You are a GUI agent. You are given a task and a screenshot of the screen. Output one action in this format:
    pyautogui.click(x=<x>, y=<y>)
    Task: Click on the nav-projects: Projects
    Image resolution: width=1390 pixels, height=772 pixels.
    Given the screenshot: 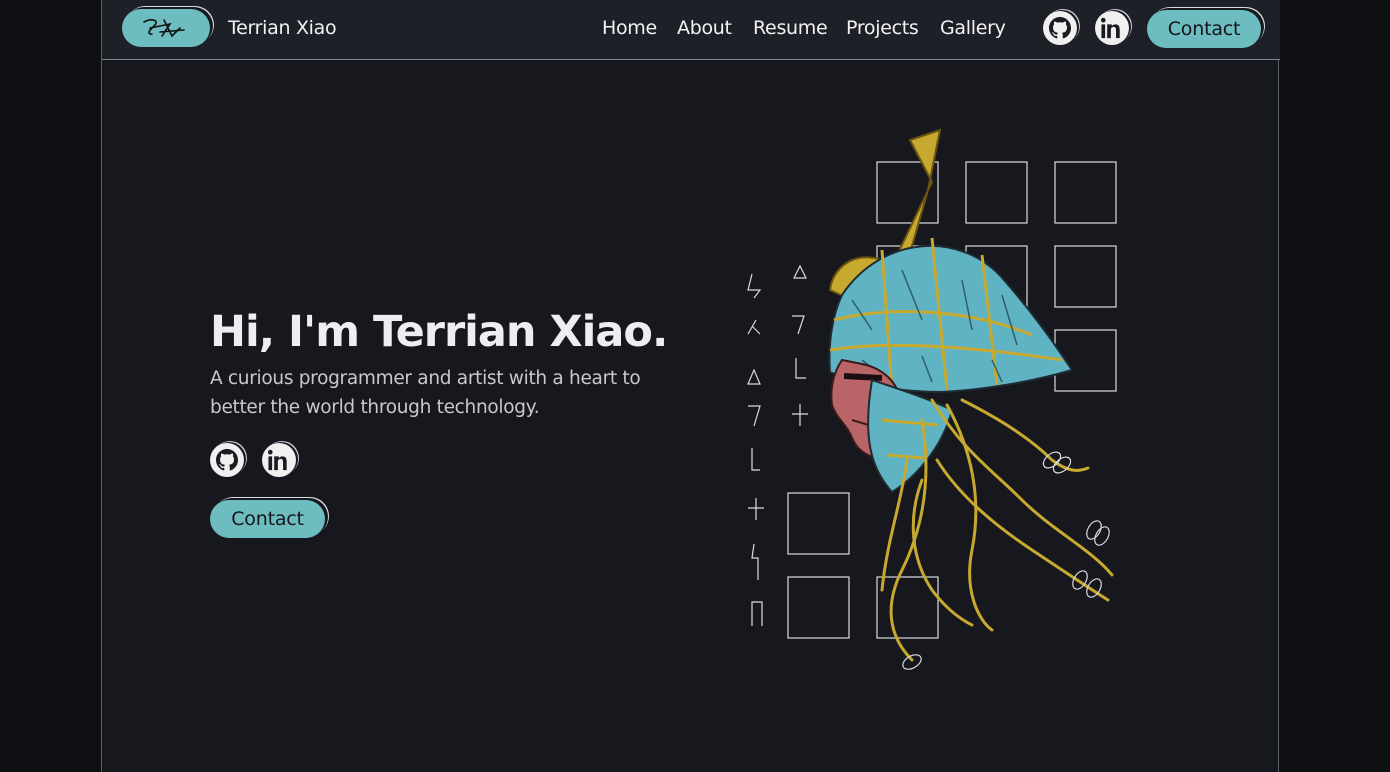 What is the action you would take?
    pyautogui.click(x=882, y=28)
    